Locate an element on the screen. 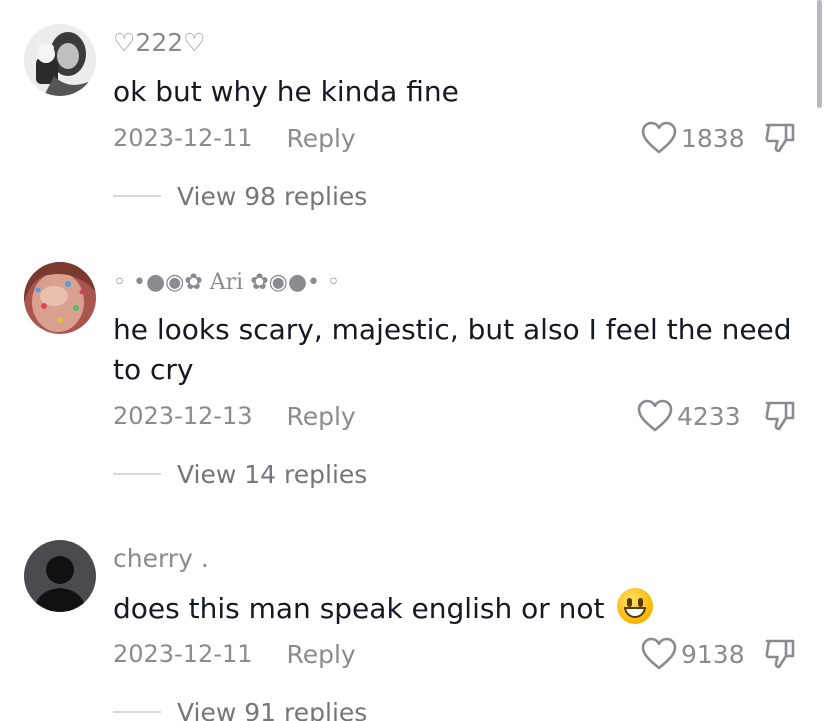 This screenshot has height=721, width=828. view-replies-button: View 91 replies is located at coordinates (240, 707).